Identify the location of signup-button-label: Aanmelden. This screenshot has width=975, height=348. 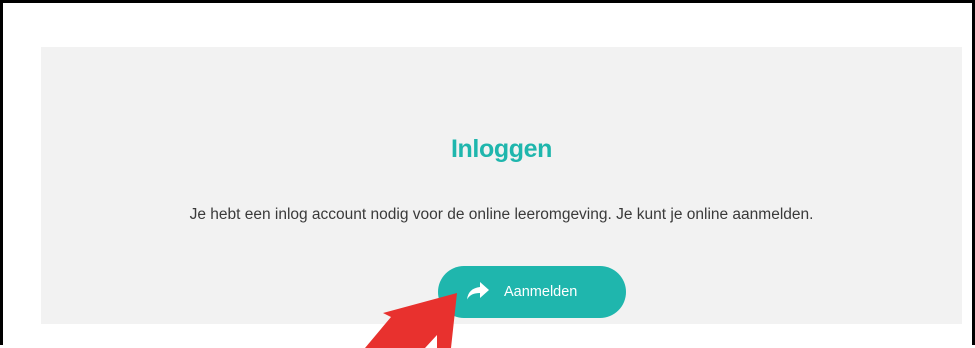
(541, 292).